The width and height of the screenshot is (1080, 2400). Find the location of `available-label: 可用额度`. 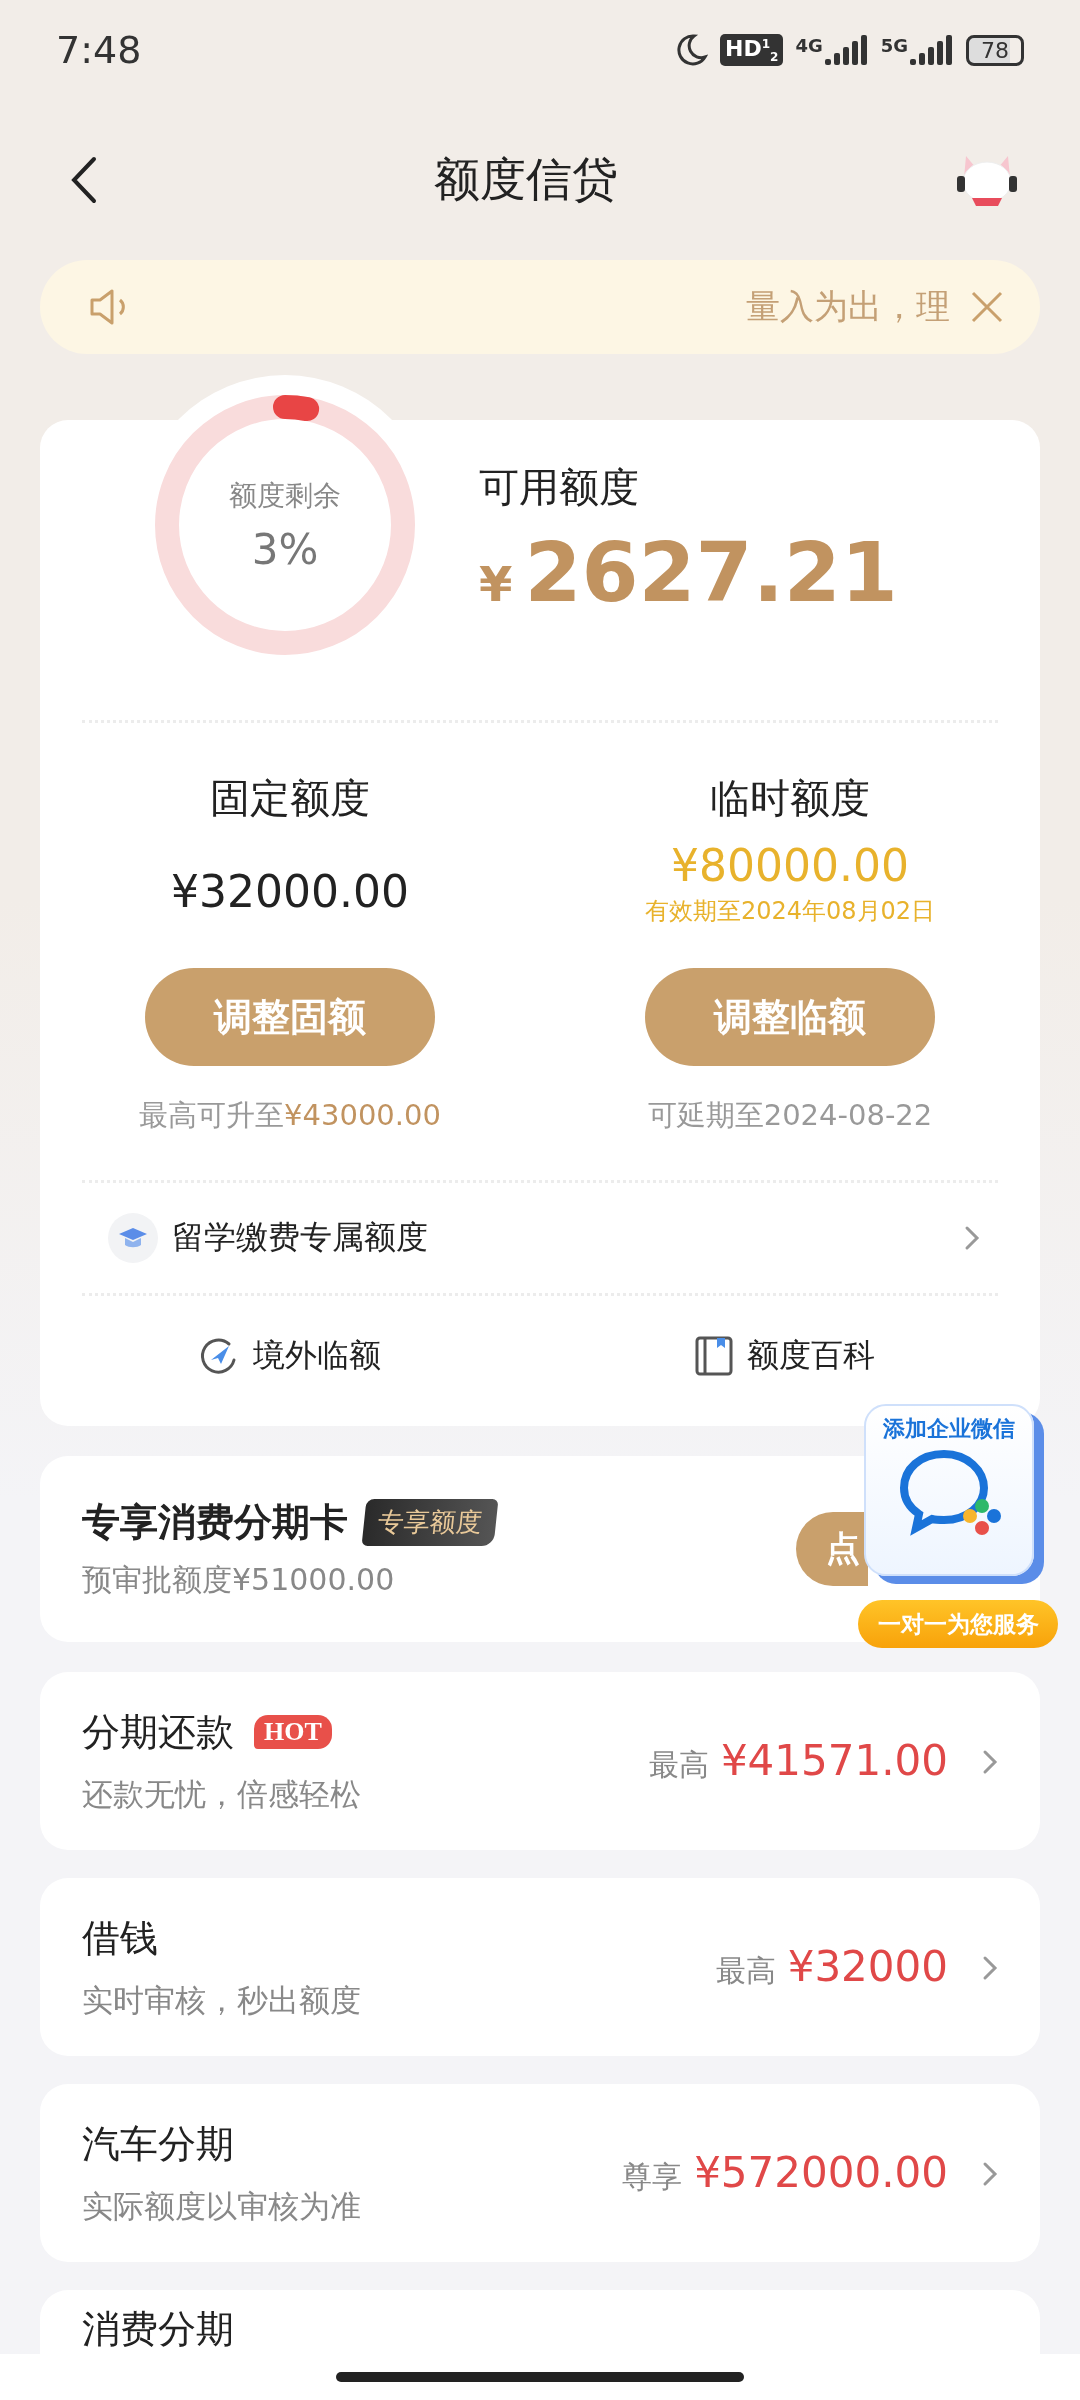

available-label: 可用额度 is located at coordinates (559, 487).